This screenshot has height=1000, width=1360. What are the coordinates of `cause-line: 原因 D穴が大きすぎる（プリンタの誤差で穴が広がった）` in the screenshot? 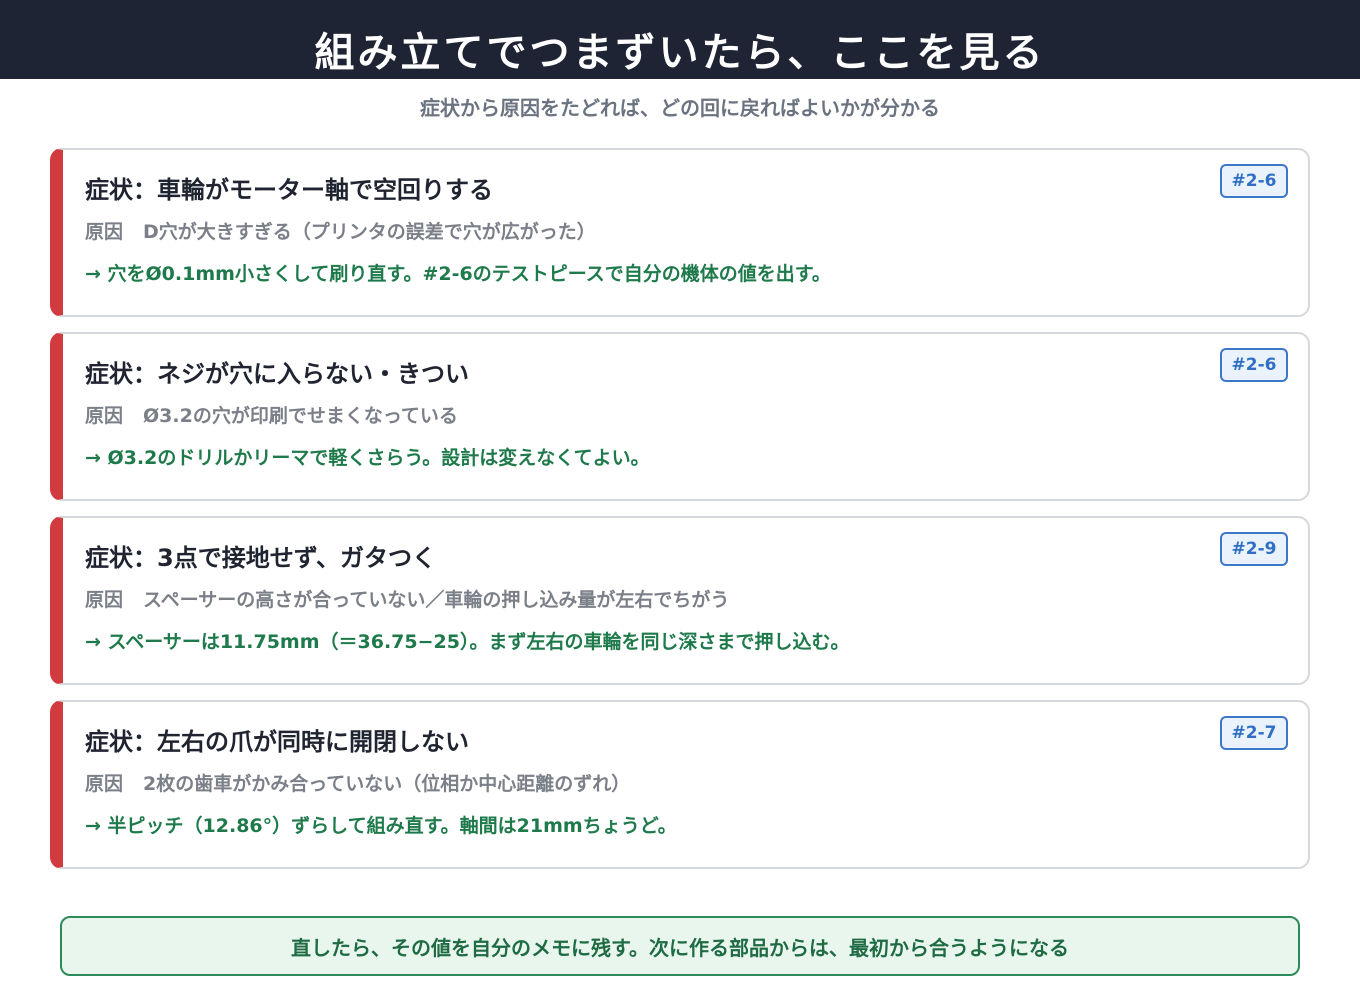 It's located at (340, 230).